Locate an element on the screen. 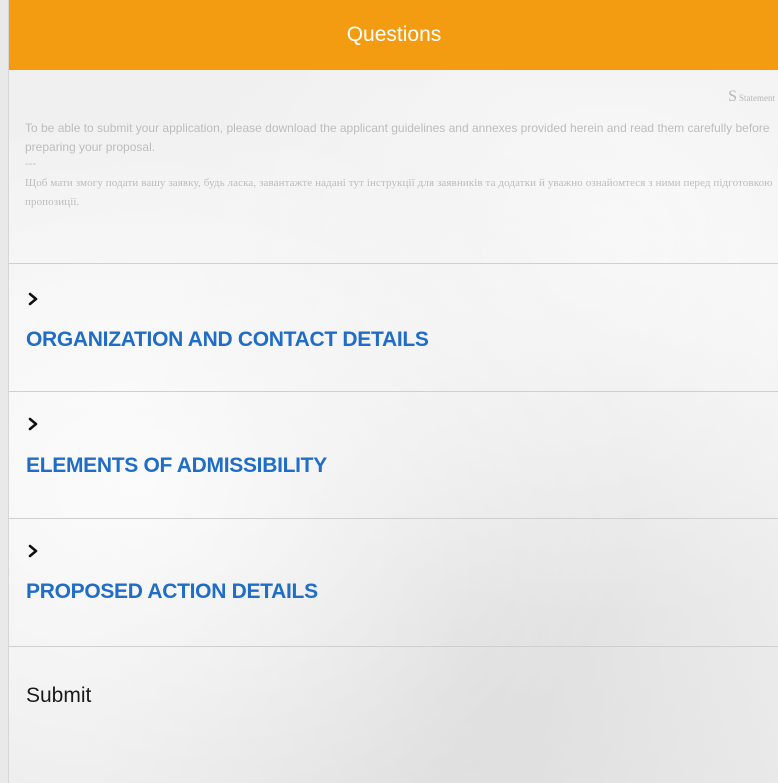 Image resolution: width=778 pixels, height=783 pixels. section-title: ELEMENTS OF ADMISSIBILITY is located at coordinates (176, 466).